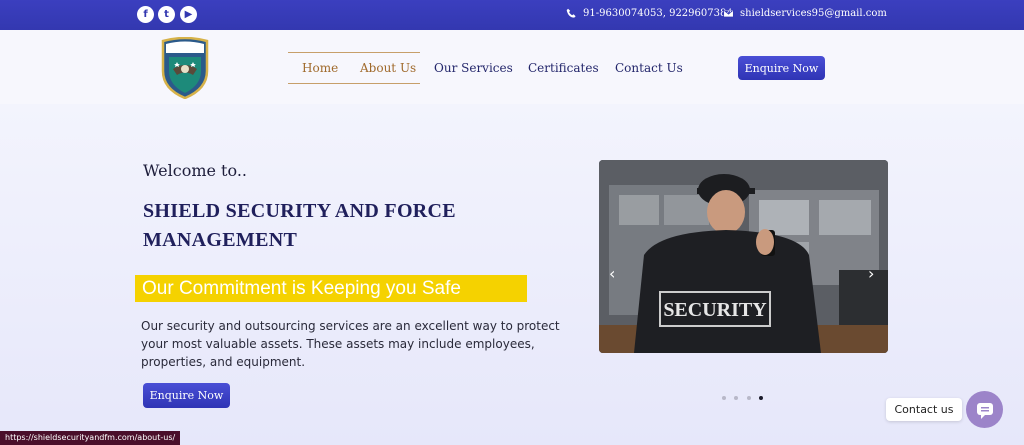 The image size is (1024, 445). I want to click on facebook-icon: f, so click(145, 14).